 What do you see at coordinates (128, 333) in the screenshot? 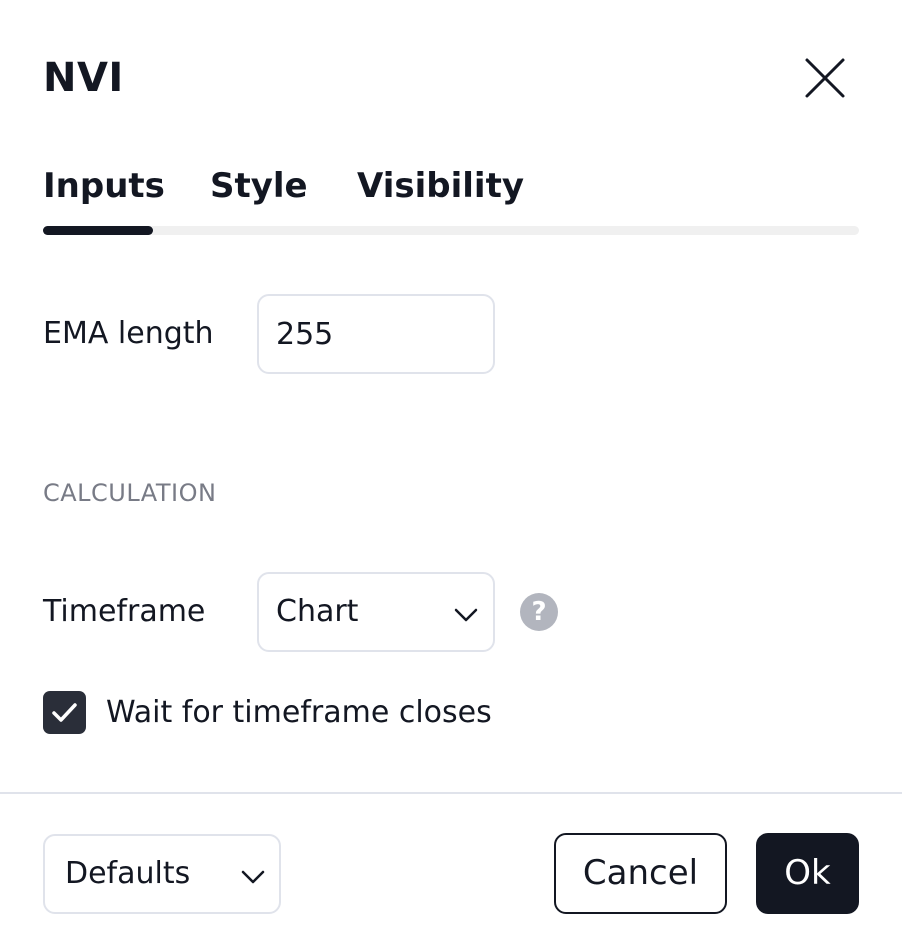
I see `ema-length-label: EMA length` at bounding box center [128, 333].